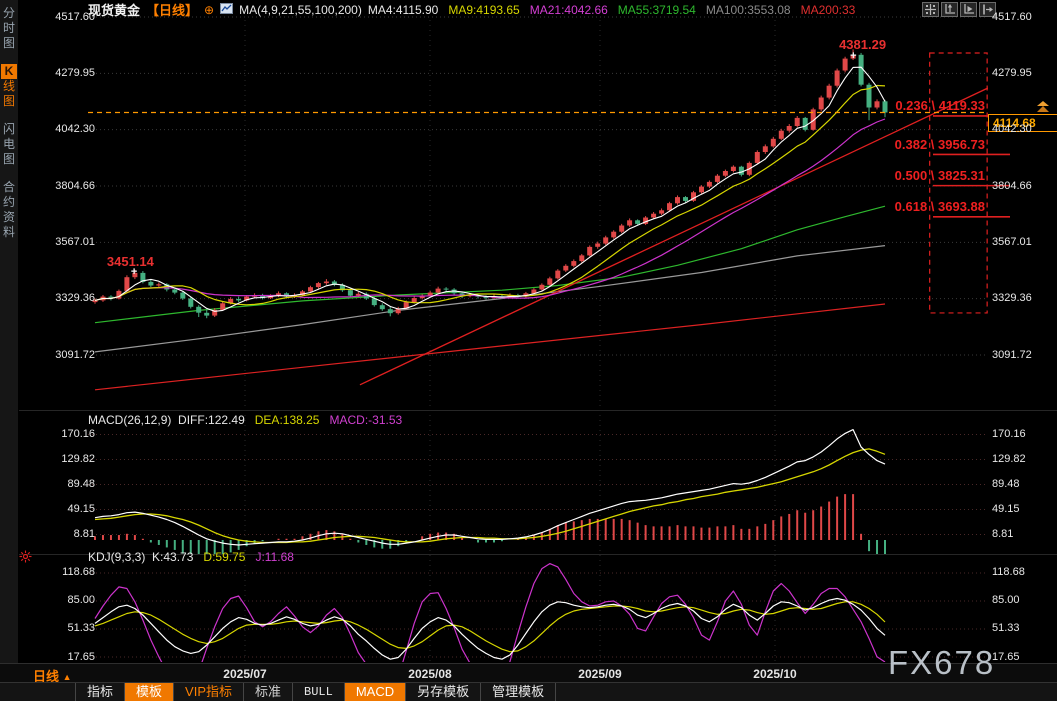  I want to click on toolbar-tab-MACD: MACD, so click(375, 692).